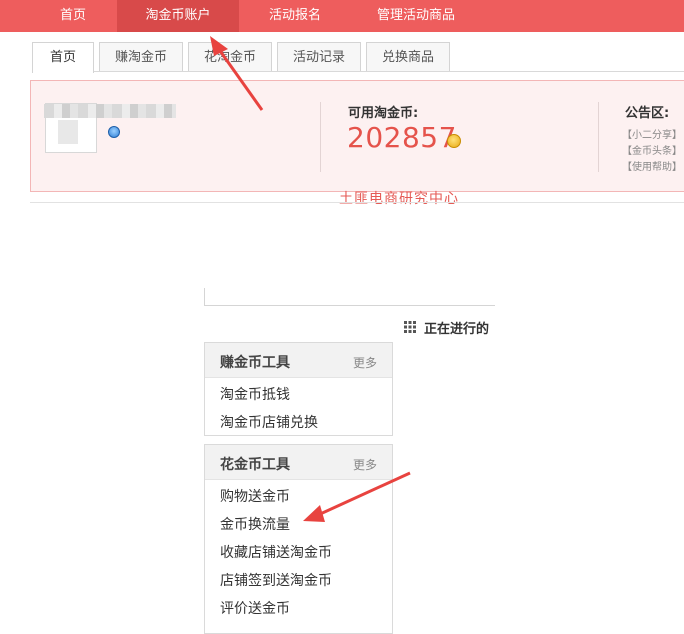 The image size is (684, 634). I want to click on ongoing-label: 正在进行的, so click(457, 329).